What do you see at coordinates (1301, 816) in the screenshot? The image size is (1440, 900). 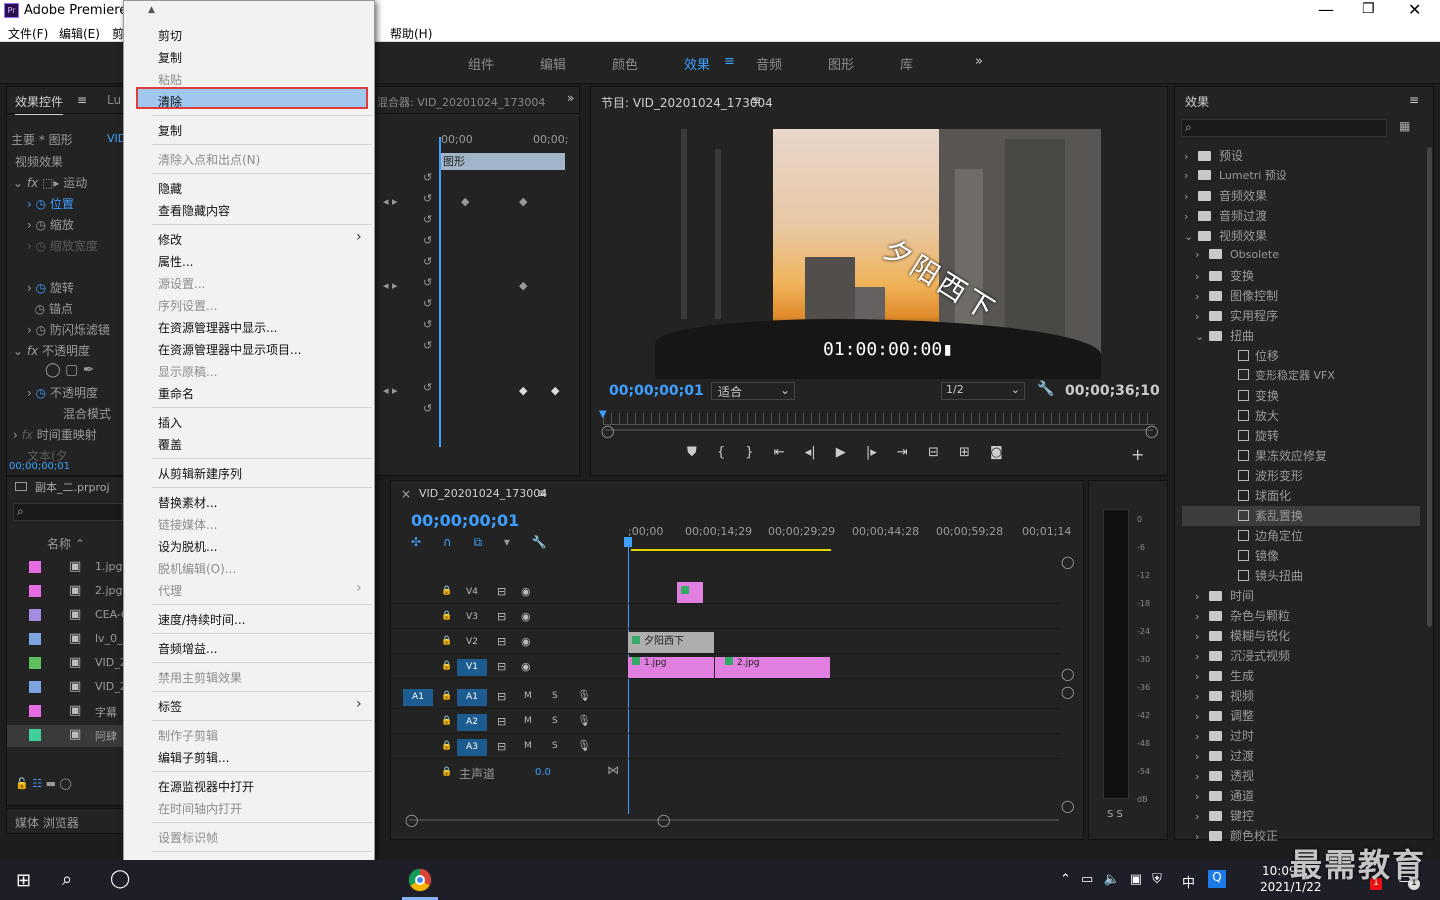 I see `effects-tree-item: › 键控` at bounding box center [1301, 816].